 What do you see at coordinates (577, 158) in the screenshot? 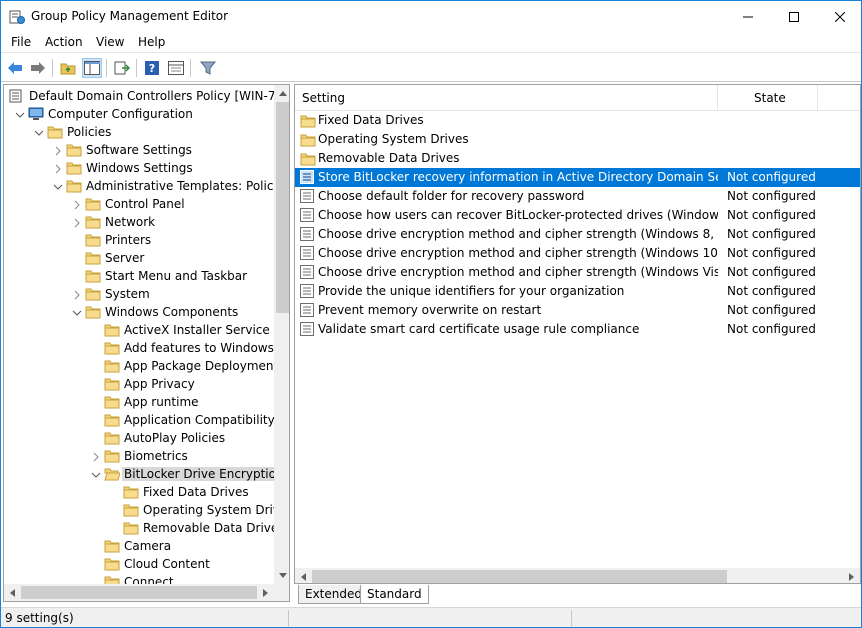
I see `list-item: Removable Data Drives` at bounding box center [577, 158].